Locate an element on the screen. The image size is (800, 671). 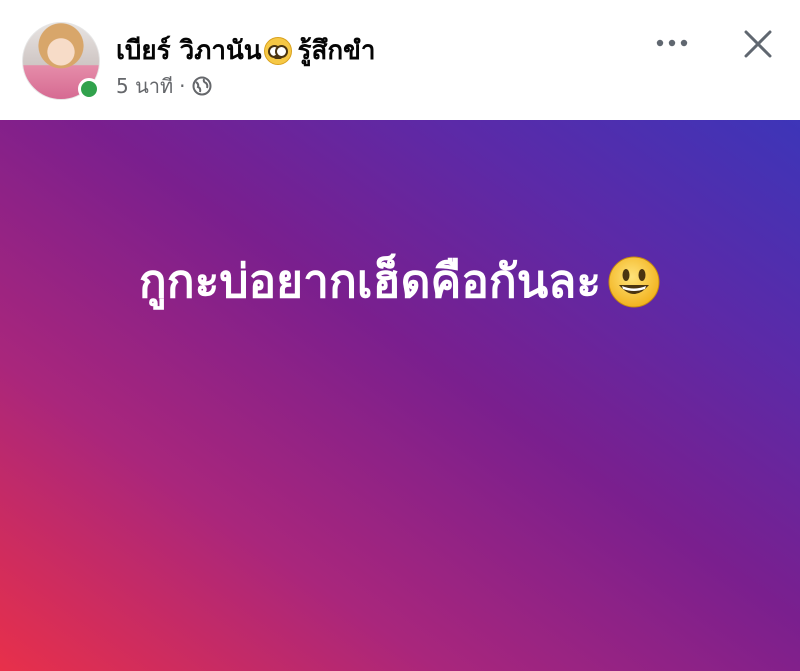
smiling-face-emoji-icon is located at coordinates (634, 281).